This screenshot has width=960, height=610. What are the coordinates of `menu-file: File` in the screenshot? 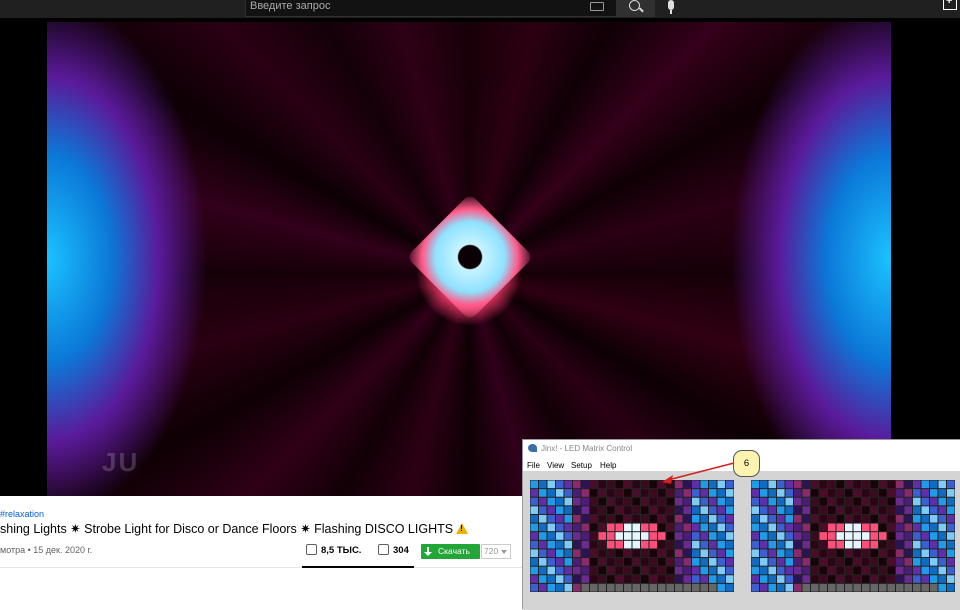 It's located at (533, 465).